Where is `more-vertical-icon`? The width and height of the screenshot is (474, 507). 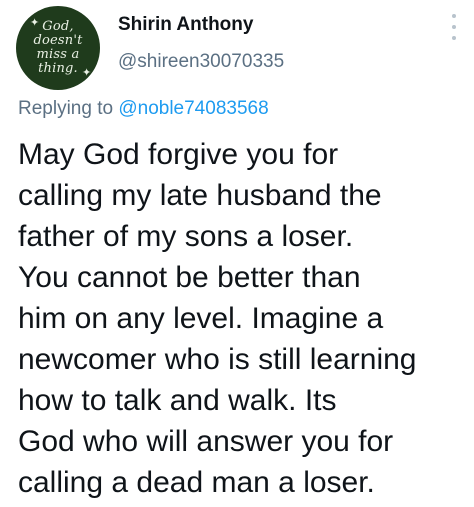 more-vertical-icon is located at coordinates (454, 27).